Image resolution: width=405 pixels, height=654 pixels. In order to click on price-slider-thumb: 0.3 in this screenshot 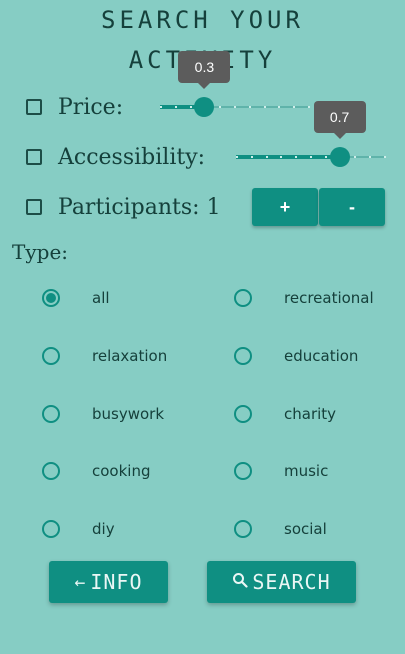, I will do `click(204, 84)`.